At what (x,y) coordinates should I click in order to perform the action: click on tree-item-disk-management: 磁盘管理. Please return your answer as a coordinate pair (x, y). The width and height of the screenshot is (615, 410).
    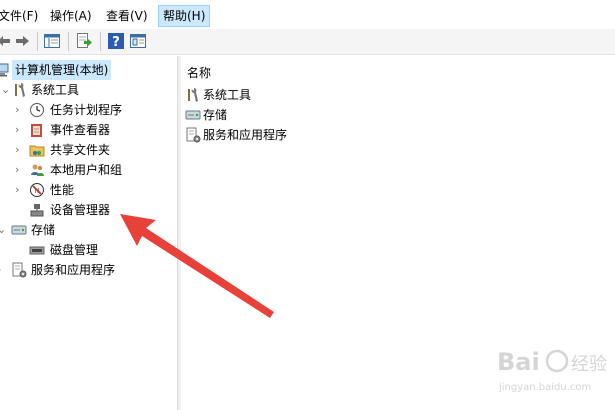
    Looking at the image, I should click on (88, 250).